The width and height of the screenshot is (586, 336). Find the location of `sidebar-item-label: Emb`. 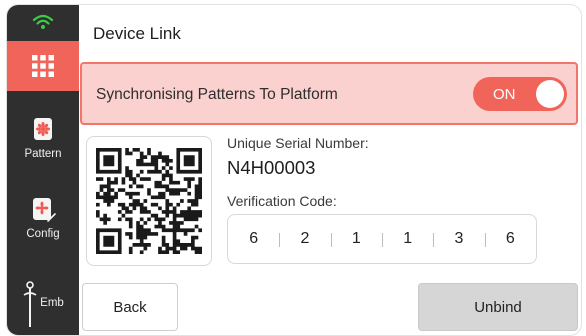

sidebar-item-label: Emb is located at coordinates (52, 303).